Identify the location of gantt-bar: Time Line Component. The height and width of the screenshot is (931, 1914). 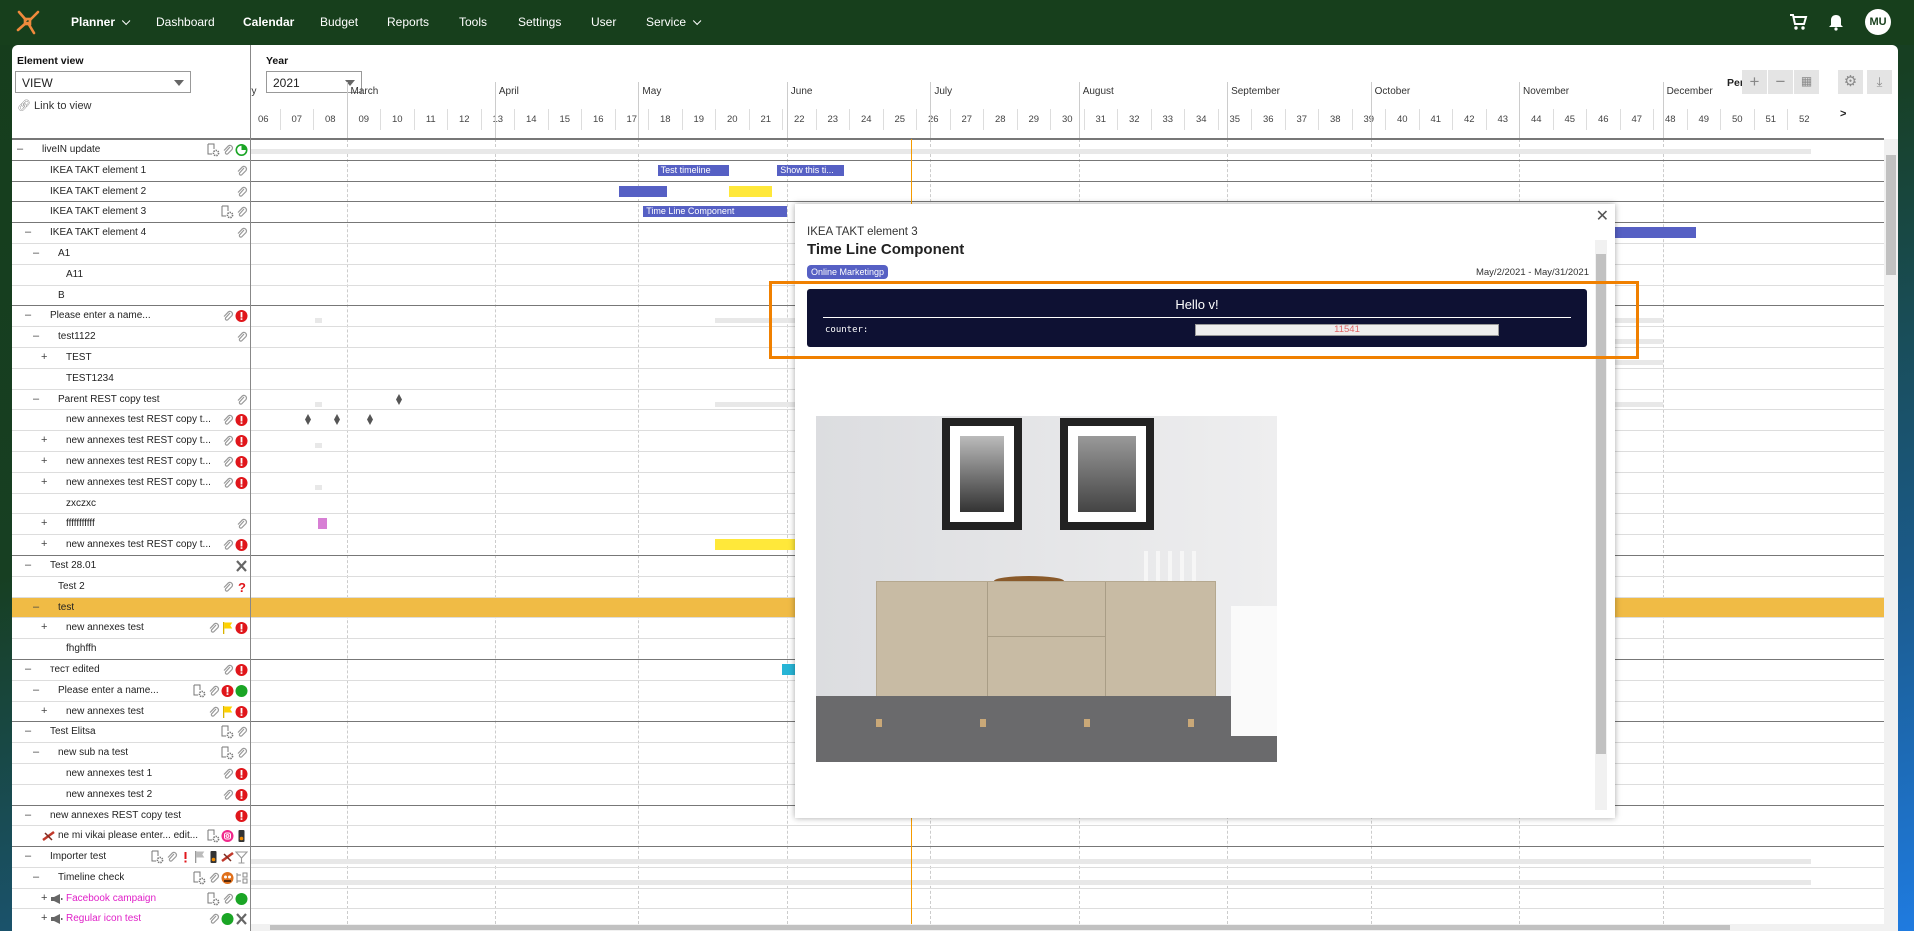
(715, 212).